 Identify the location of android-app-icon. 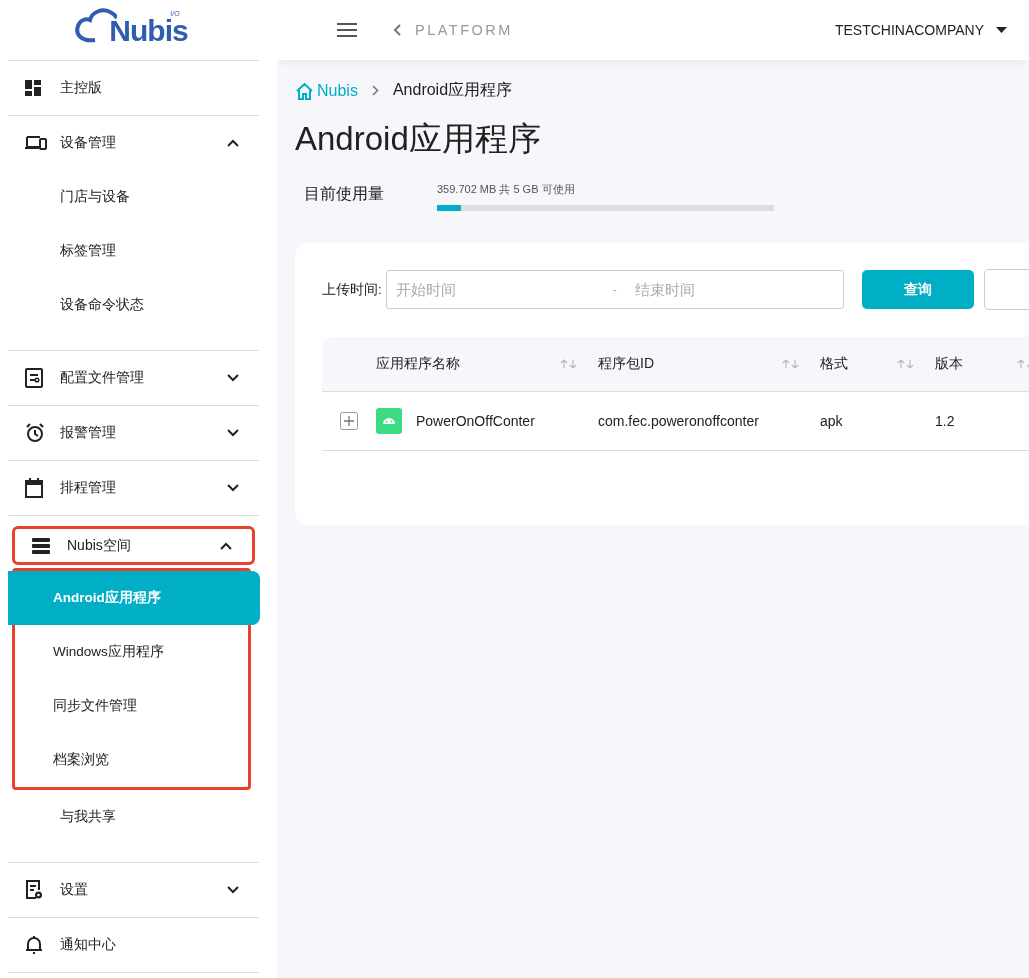
(389, 421).